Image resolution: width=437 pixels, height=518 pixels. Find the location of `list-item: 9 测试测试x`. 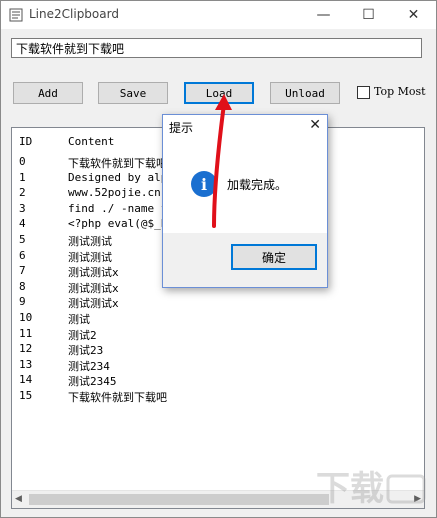

list-item: 9 测试测试x is located at coordinates (218, 302).